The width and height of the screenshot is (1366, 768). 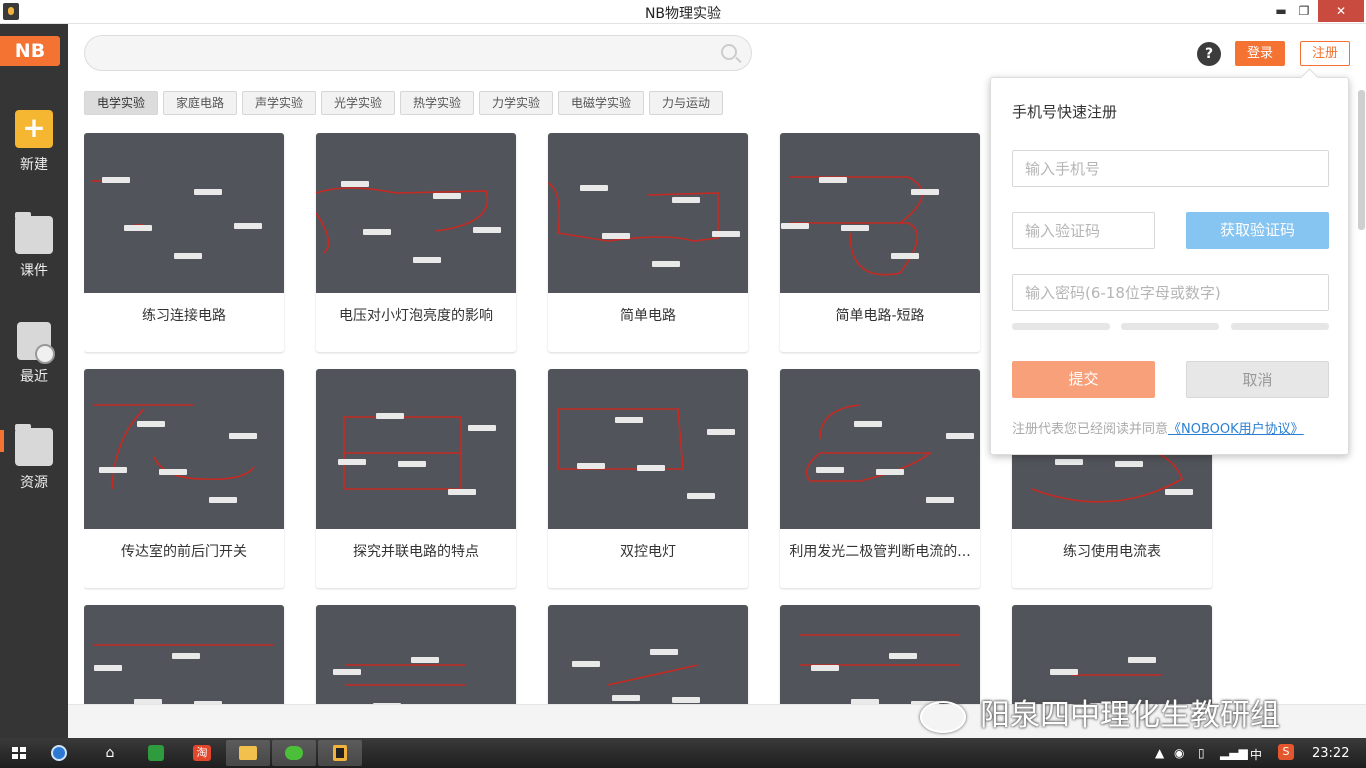 What do you see at coordinates (200, 103) in the screenshot?
I see `tab-household-circuit: 家庭电路` at bounding box center [200, 103].